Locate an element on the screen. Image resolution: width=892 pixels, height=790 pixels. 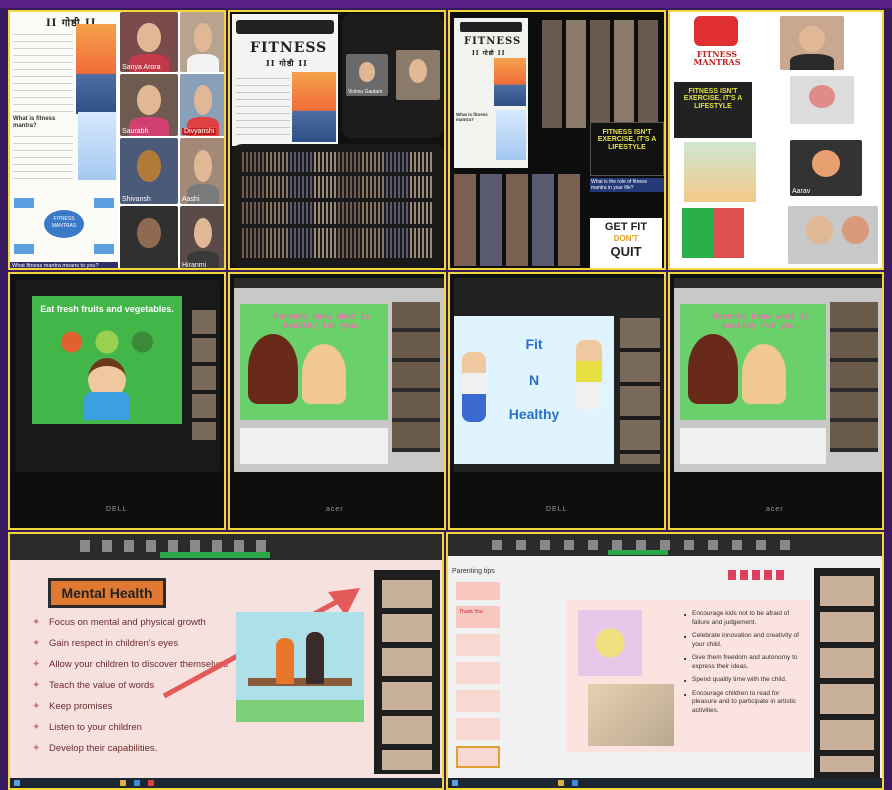
laptop-screen: Parents know what is healthy for you. is located at coordinates (339, 376).